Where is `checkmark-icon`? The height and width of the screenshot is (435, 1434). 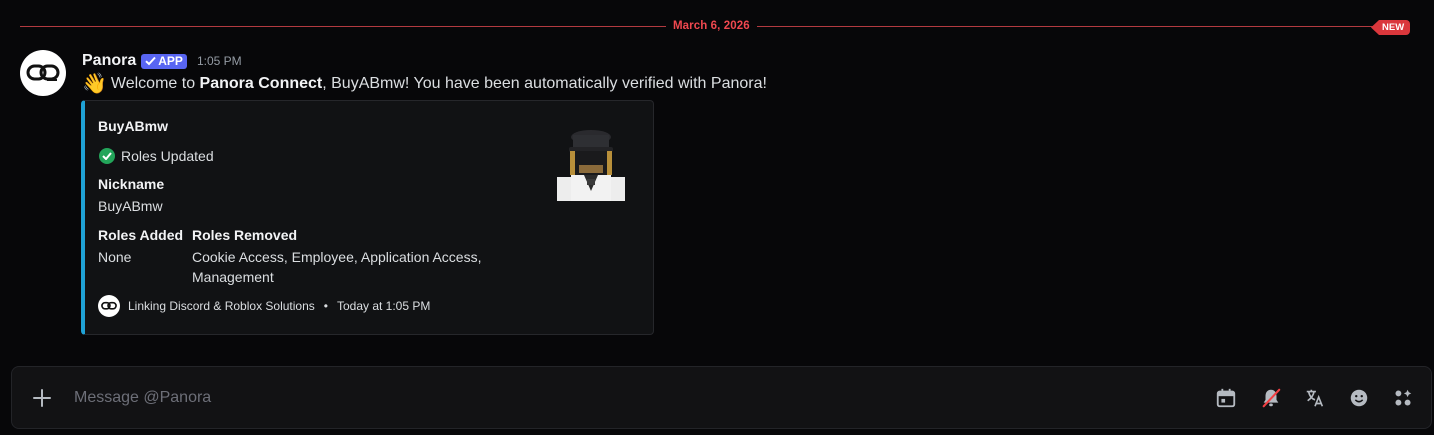 checkmark-icon is located at coordinates (150, 61).